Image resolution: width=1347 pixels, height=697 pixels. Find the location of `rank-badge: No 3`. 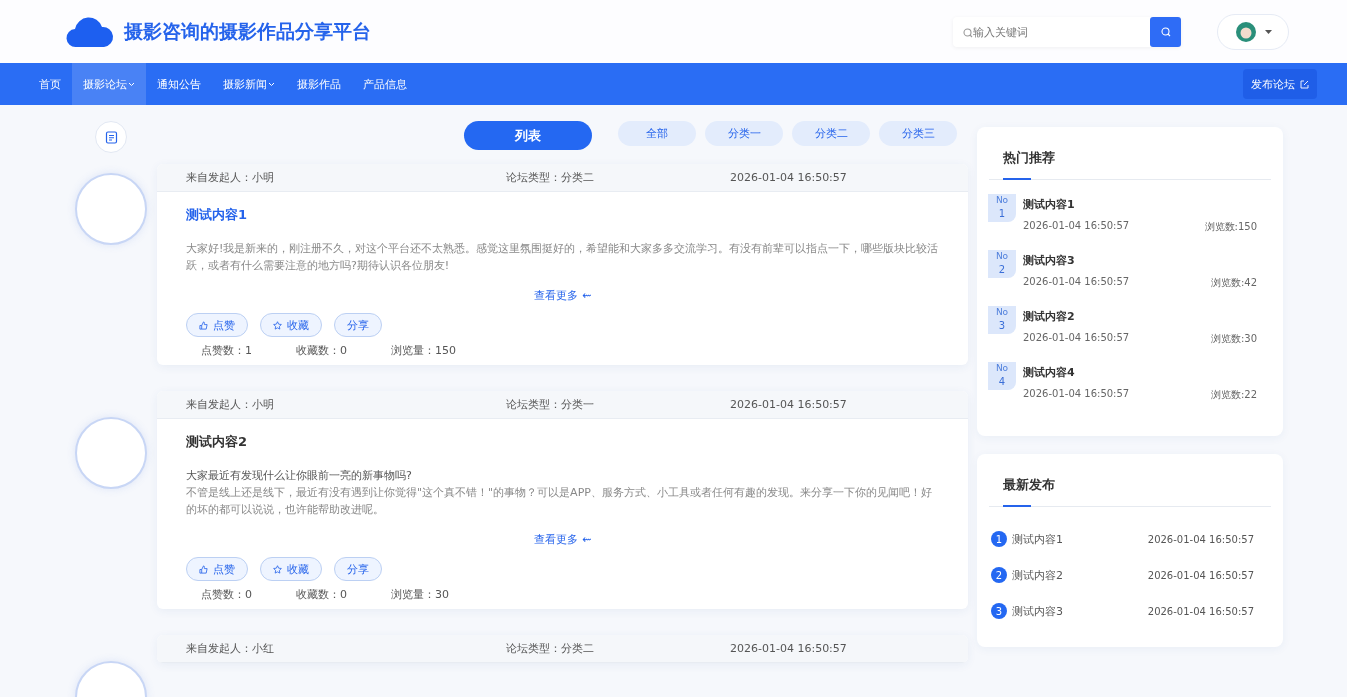

rank-badge: No 3 is located at coordinates (1002, 320).